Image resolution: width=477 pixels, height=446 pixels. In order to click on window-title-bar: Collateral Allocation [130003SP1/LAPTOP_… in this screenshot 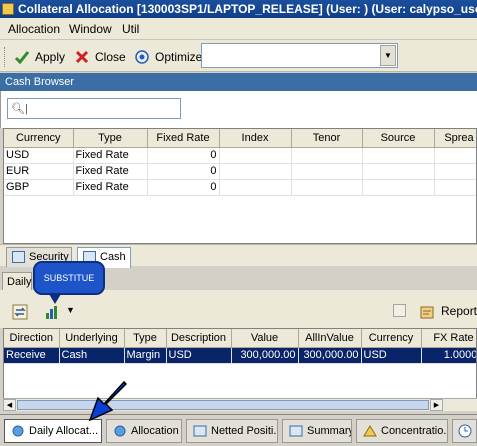, I will do `click(238, 9)`.